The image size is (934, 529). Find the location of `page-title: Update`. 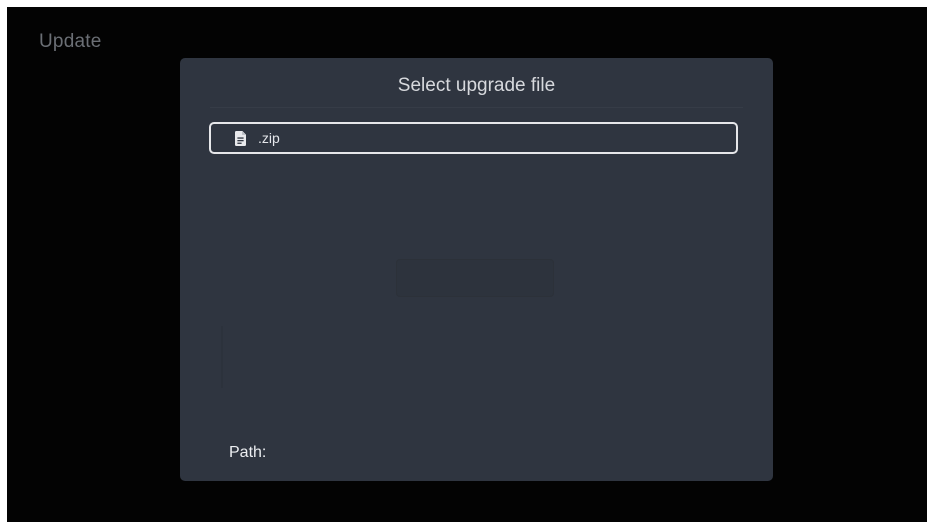

page-title: Update is located at coordinates (70, 41).